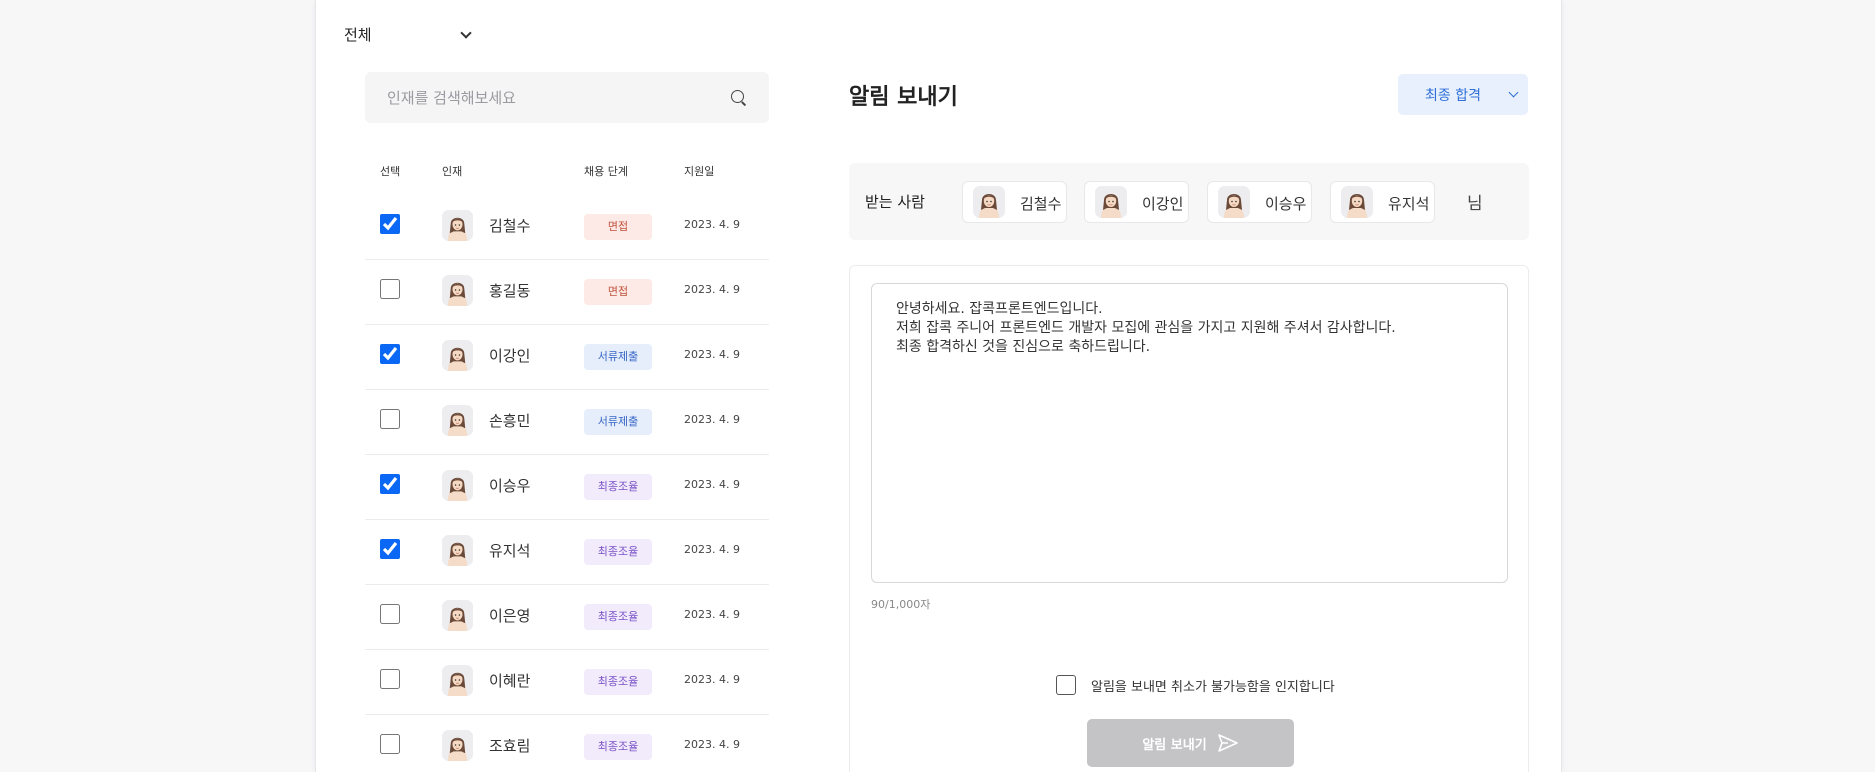 This screenshot has height=772, width=1875. Describe the element at coordinates (510, 421) in the screenshot. I see `candidate-name: 손흥민` at that location.